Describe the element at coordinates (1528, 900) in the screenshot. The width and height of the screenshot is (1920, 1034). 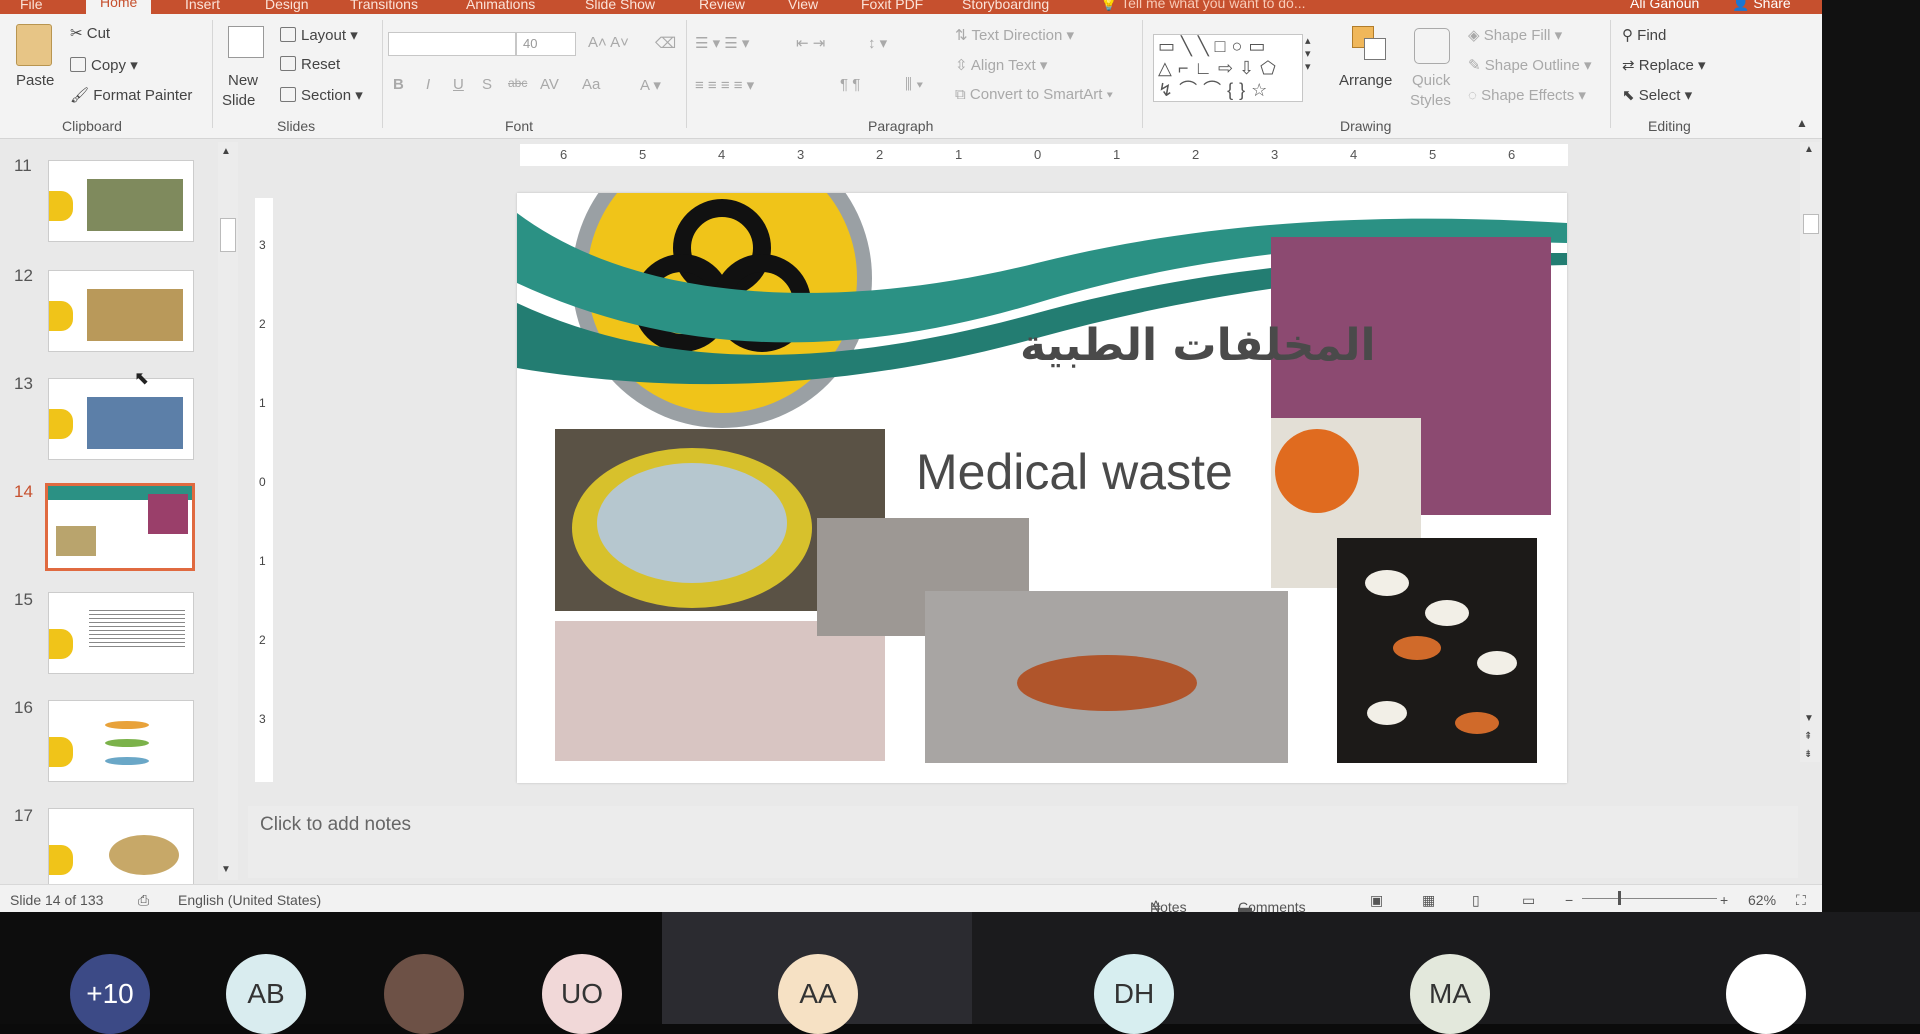
I see `slideshow-icon: ▭` at that location.